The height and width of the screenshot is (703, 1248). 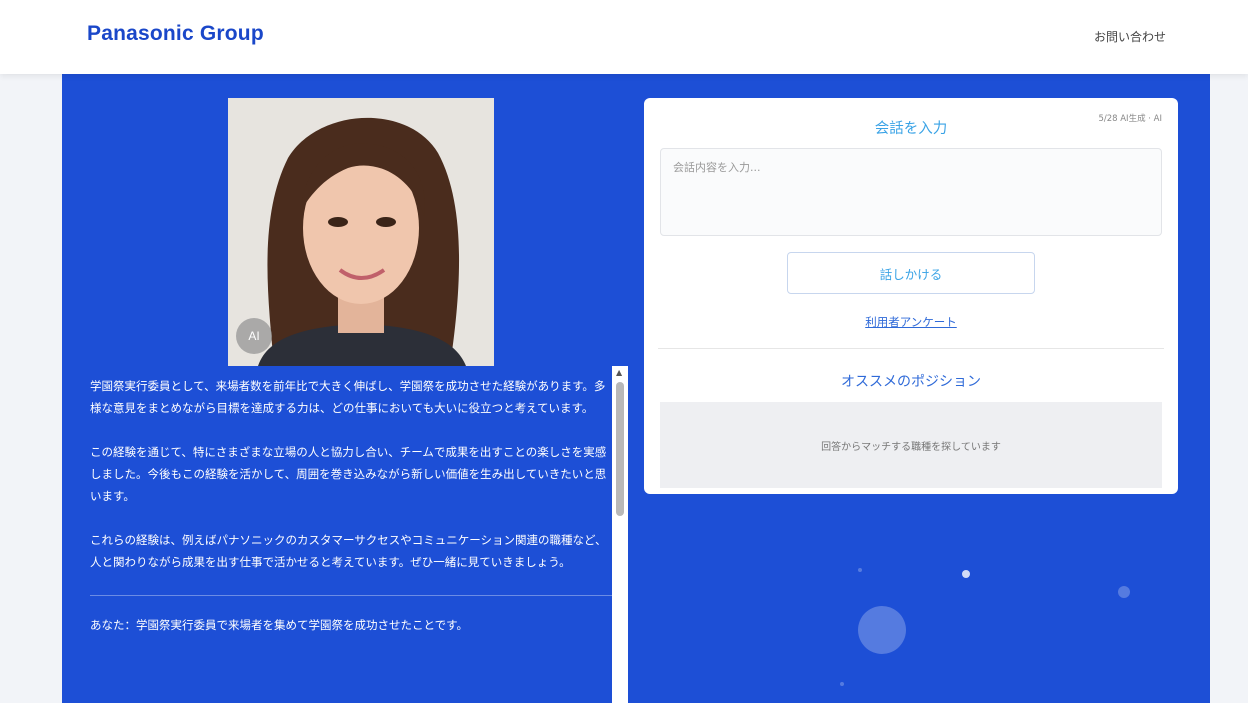 What do you see at coordinates (279, 625) in the screenshot?
I see `user-answer: あなた：学園祭実行委員で来場者を集めて学園祭を成功させたことです。` at bounding box center [279, 625].